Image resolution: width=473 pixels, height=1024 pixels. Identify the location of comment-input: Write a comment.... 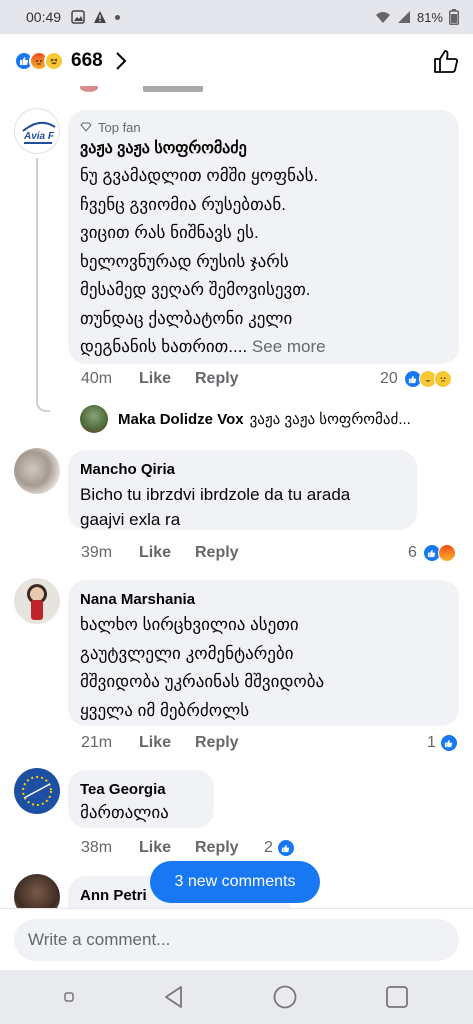
(236, 940).